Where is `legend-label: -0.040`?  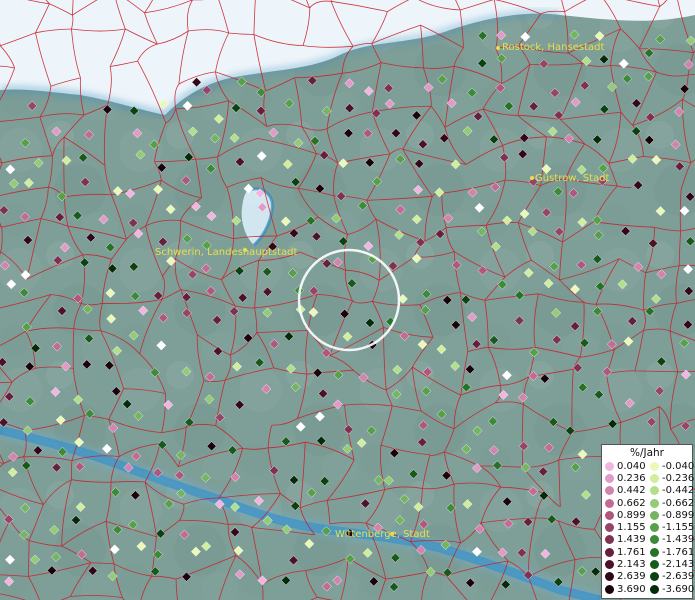 legend-label: -0.040 is located at coordinates (678, 466).